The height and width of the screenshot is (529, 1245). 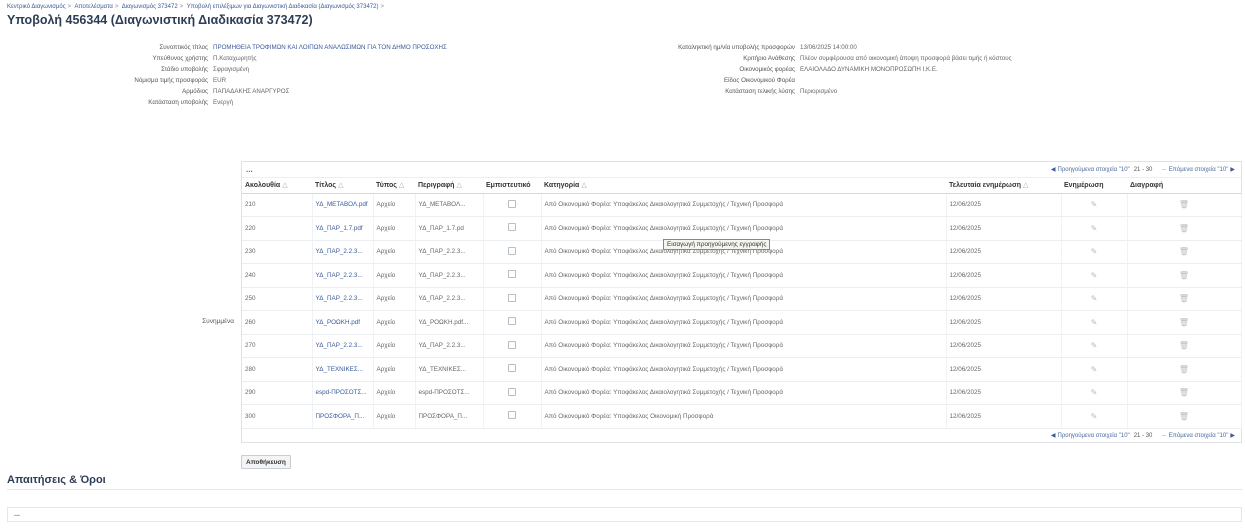 What do you see at coordinates (184, 69) in the screenshot?
I see `field-label: Στάδιο υποβολής` at bounding box center [184, 69].